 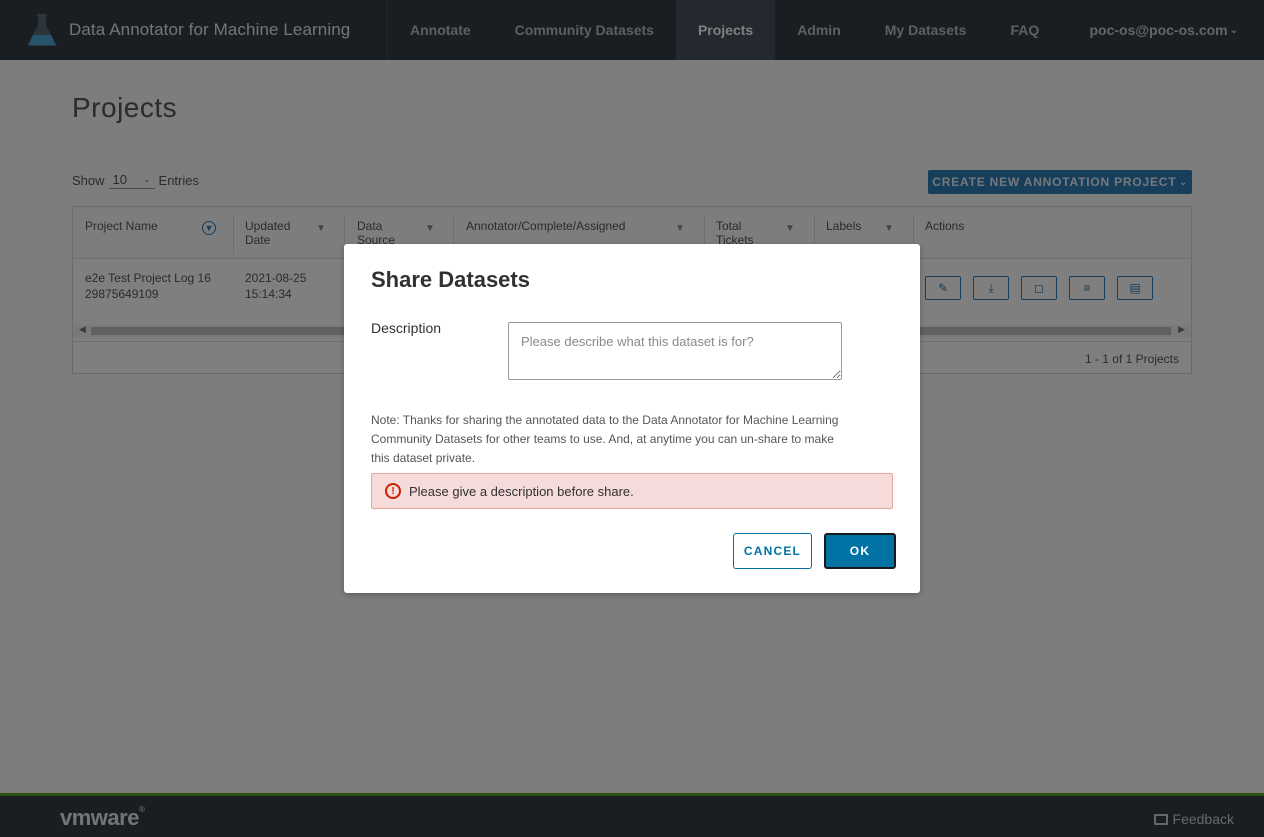 What do you see at coordinates (772, 551) in the screenshot?
I see `cancel-button: CANCEL` at bounding box center [772, 551].